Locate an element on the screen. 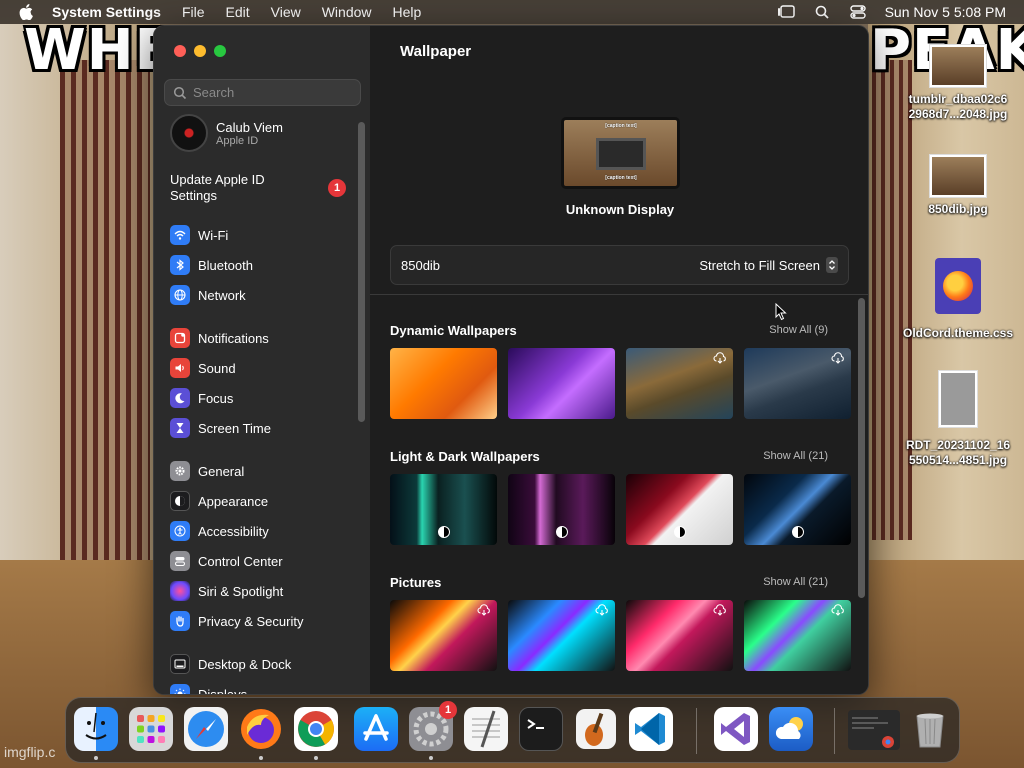  dock-system-settings-icon: 1 is located at coordinates (433, 726).